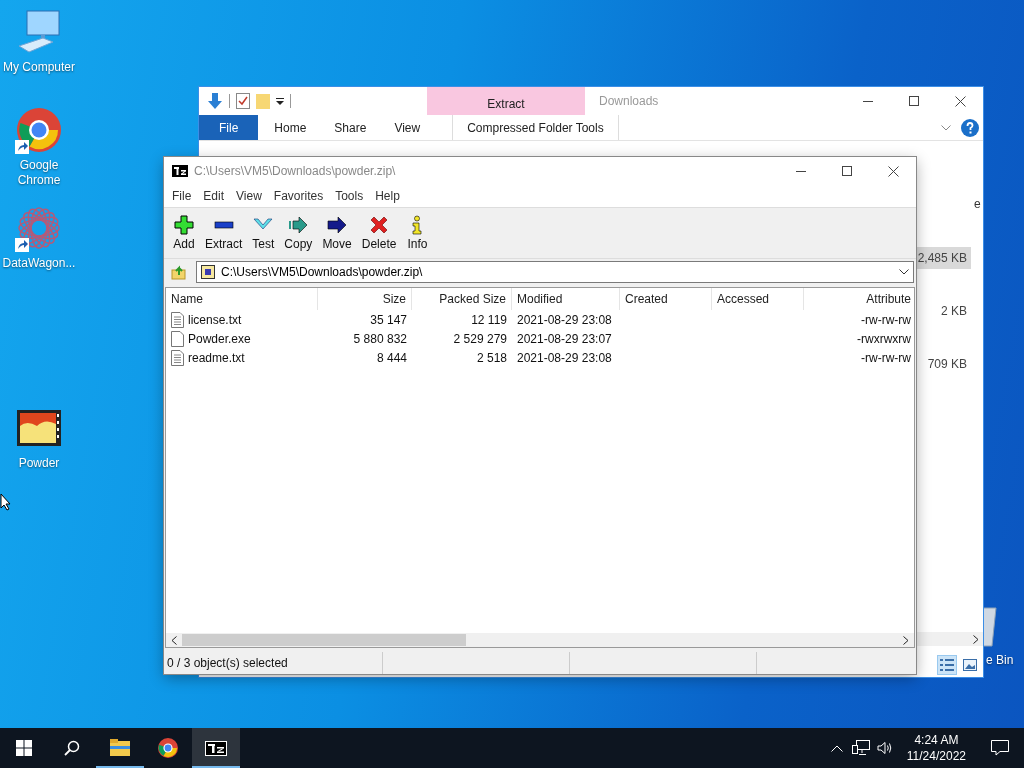 Image resolution: width=1024 pixels, height=768 pixels. I want to click on help-icon, so click(970, 127).